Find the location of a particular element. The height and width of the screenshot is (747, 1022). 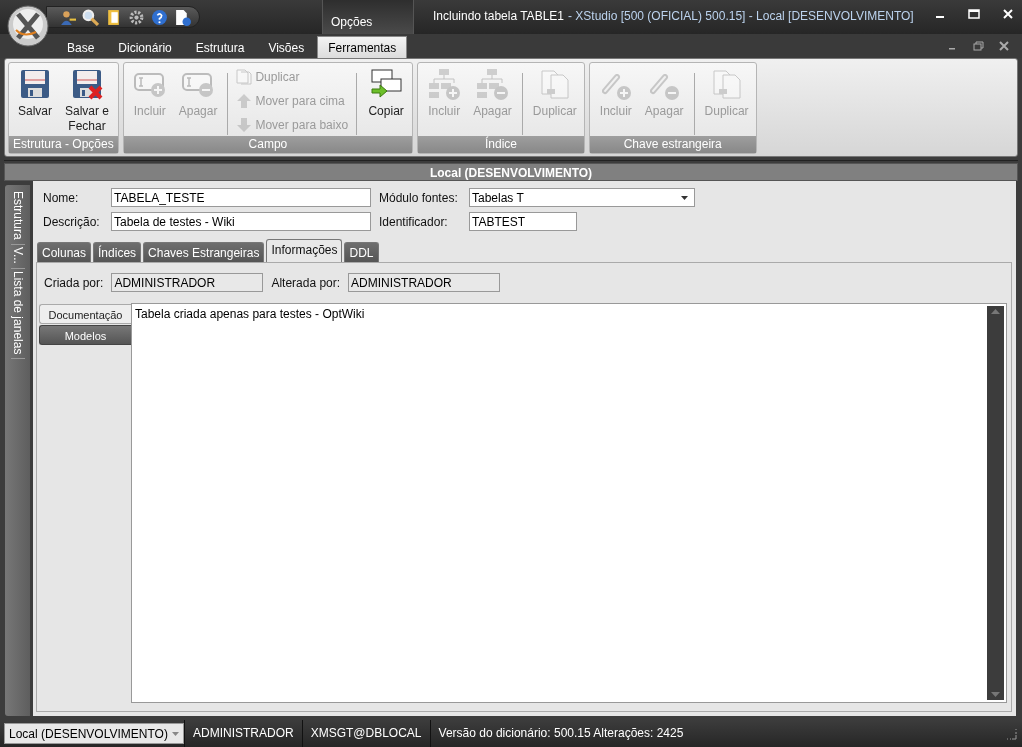

changed-by-field: ADMINISTRADOR is located at coordinates (424, 282).